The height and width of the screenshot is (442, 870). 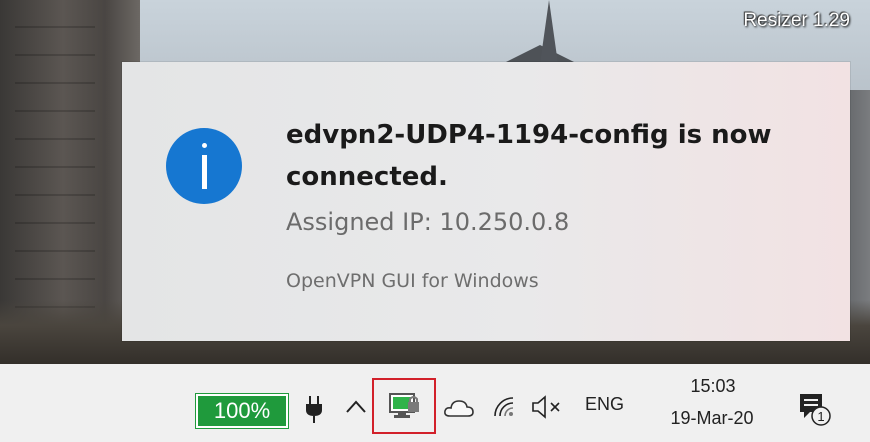 I want to click on chevron-up-icon, so click(x=356, y=407).